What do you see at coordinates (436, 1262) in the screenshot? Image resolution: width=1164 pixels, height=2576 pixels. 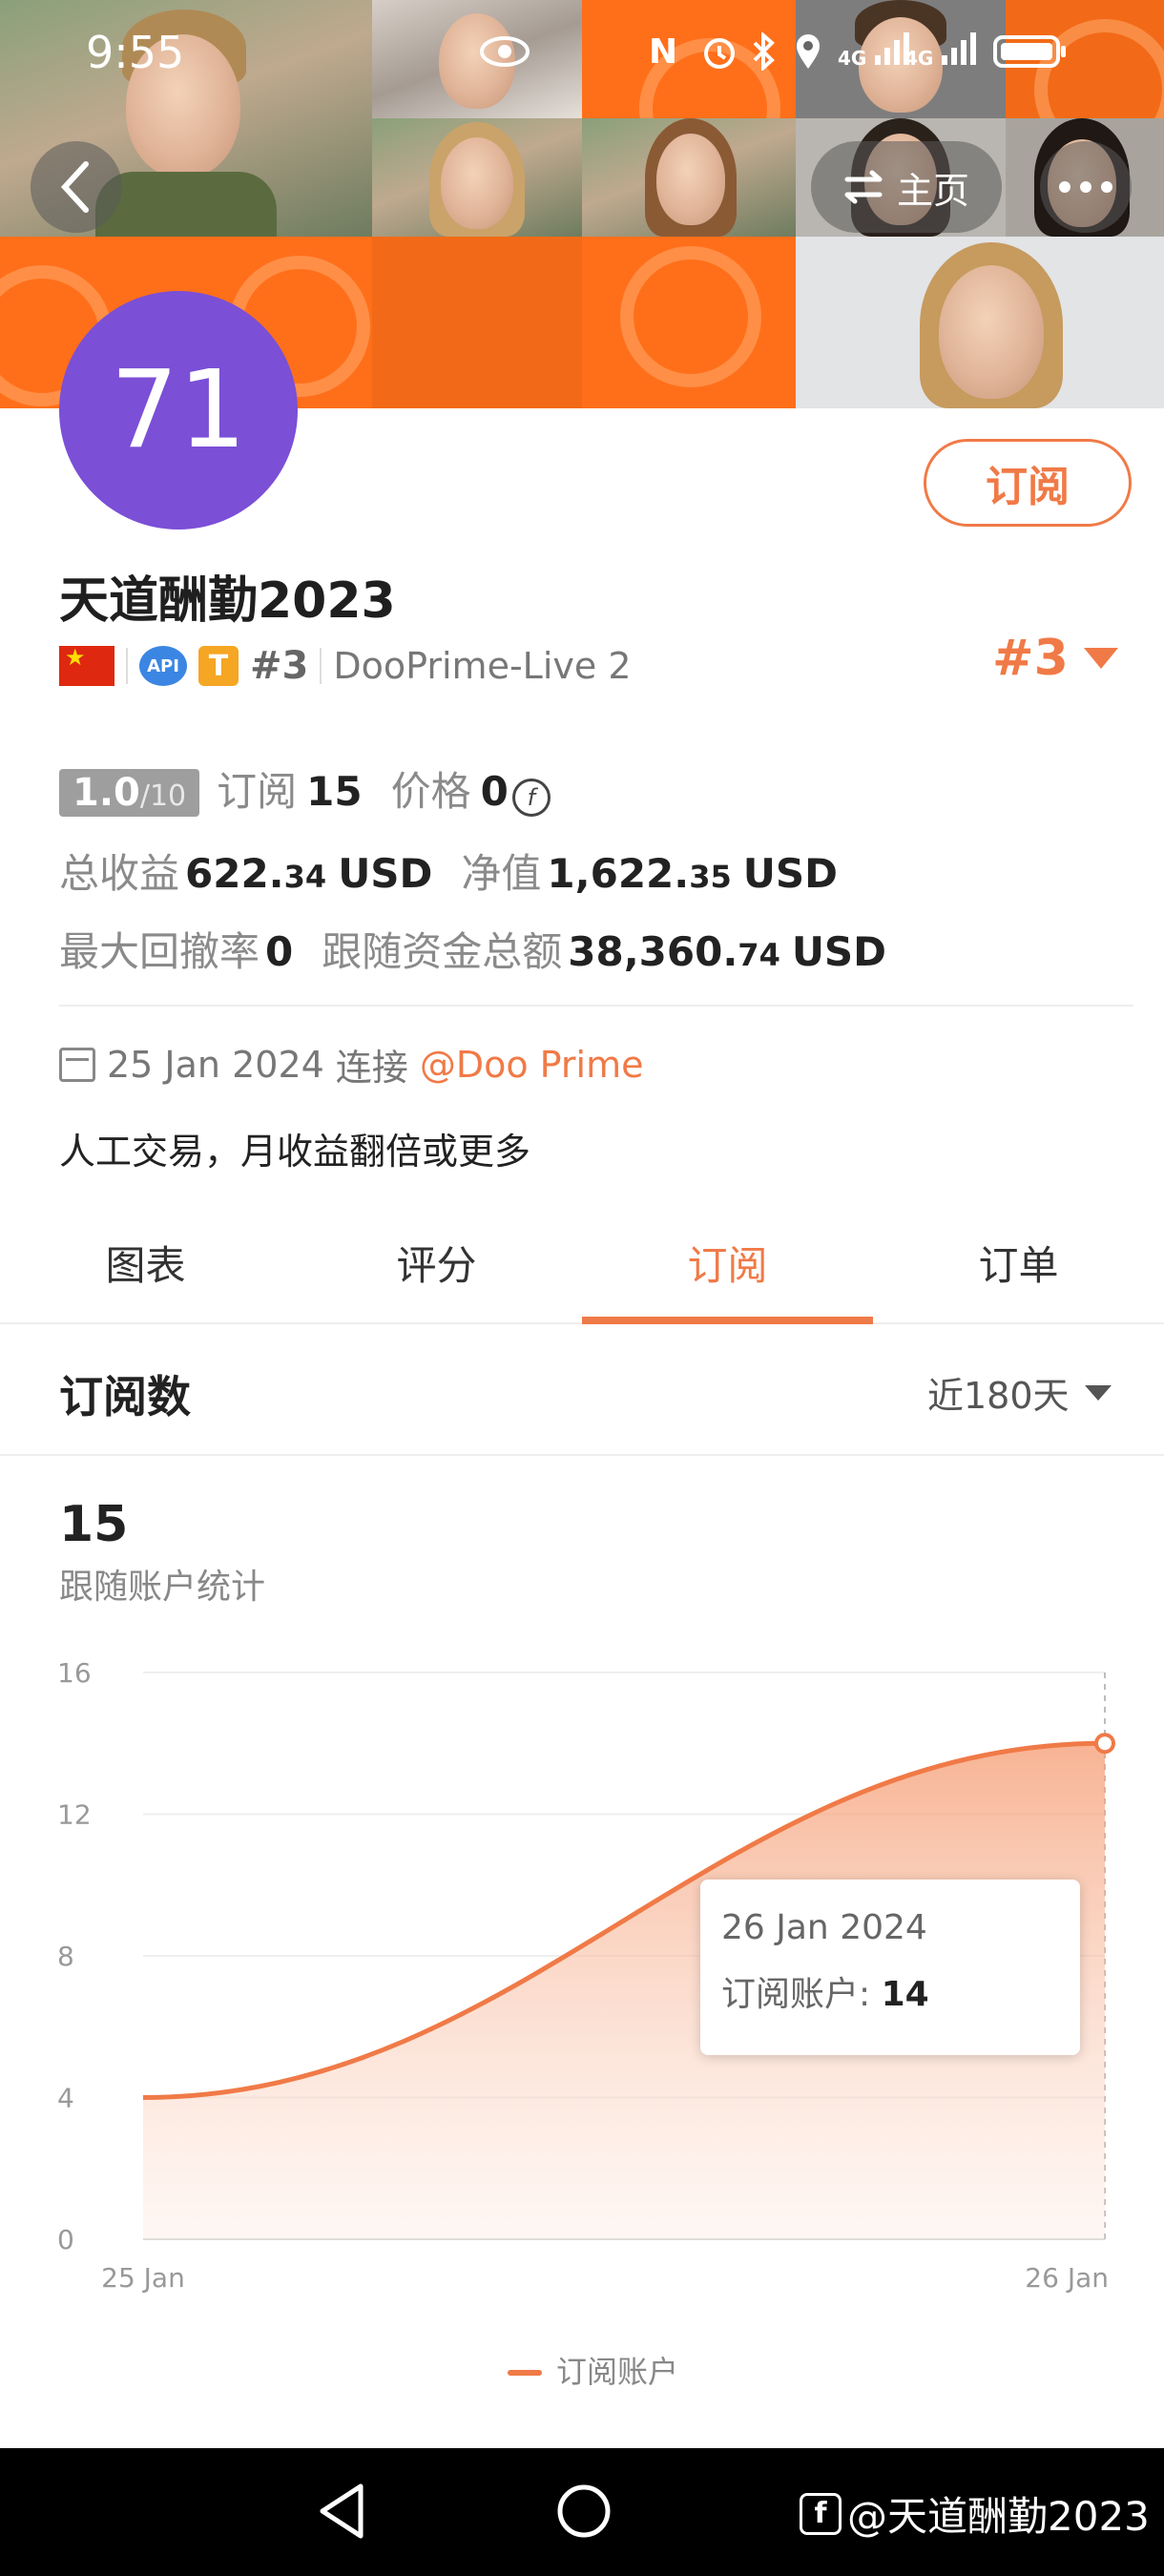 I see `tab-rating: 评分` at bounding box center [436, 1262].